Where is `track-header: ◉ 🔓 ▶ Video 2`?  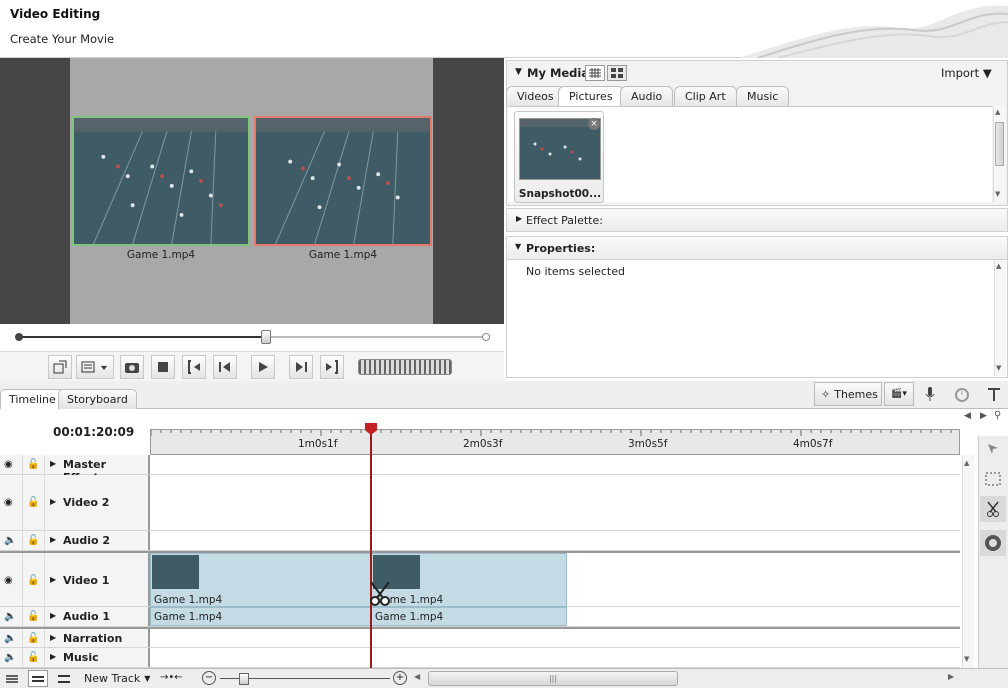
track-header: ◉ 🔓 ▶ Video 2 is located at coordinates (75, 502).